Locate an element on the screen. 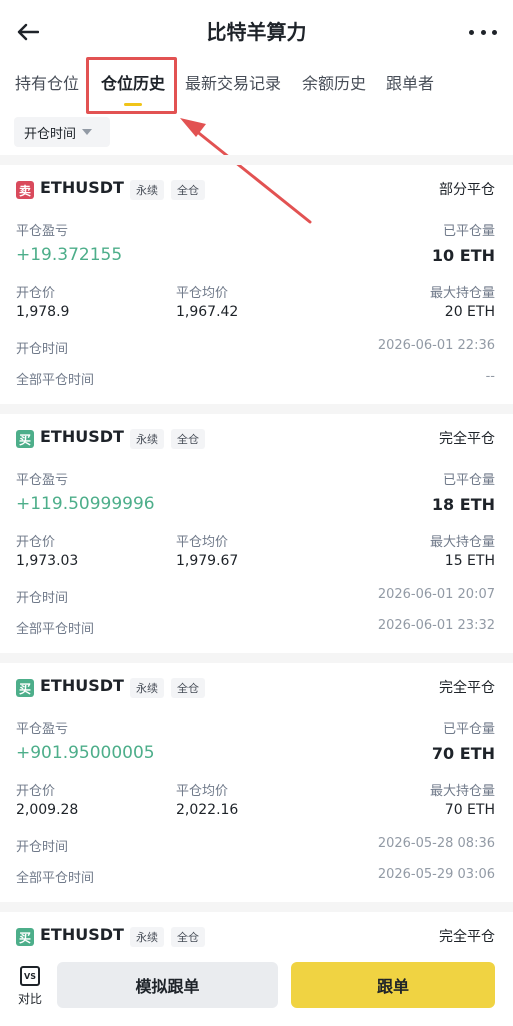 The height and width of the screenshot is (1026, 513). position-card: 买 ETHUSDT 永续 全仓 完全平仓 is located at coordinates (256, 938).